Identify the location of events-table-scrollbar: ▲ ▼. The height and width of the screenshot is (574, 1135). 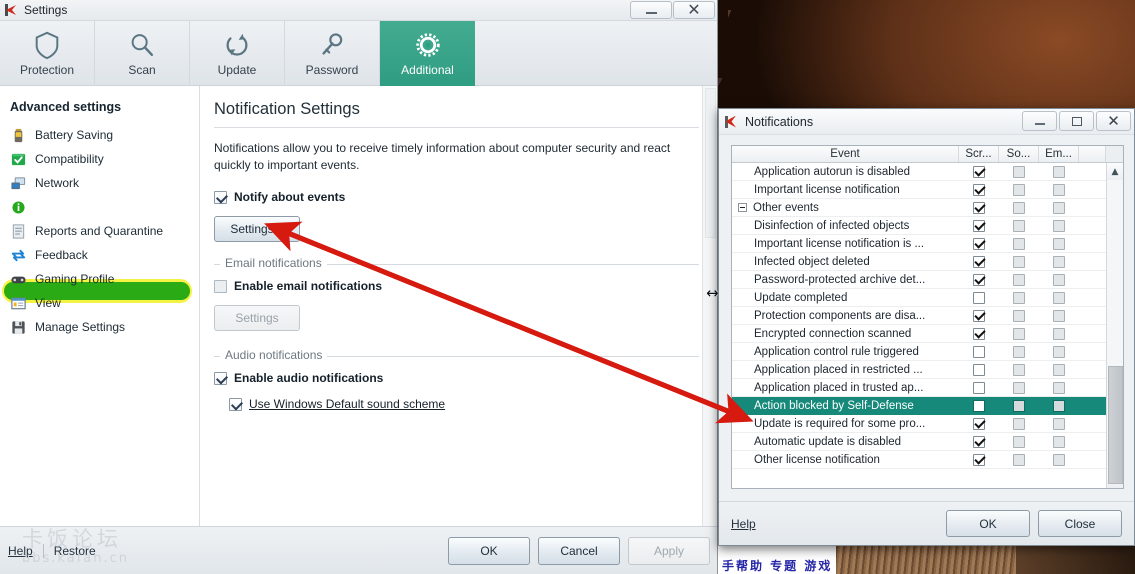
(1114, 325).